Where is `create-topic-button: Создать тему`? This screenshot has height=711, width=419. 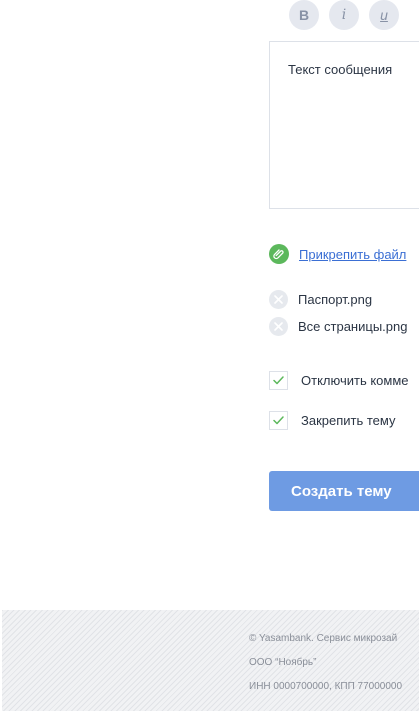
create-topic-button: Создать тему is located at coordinates (344, 491).